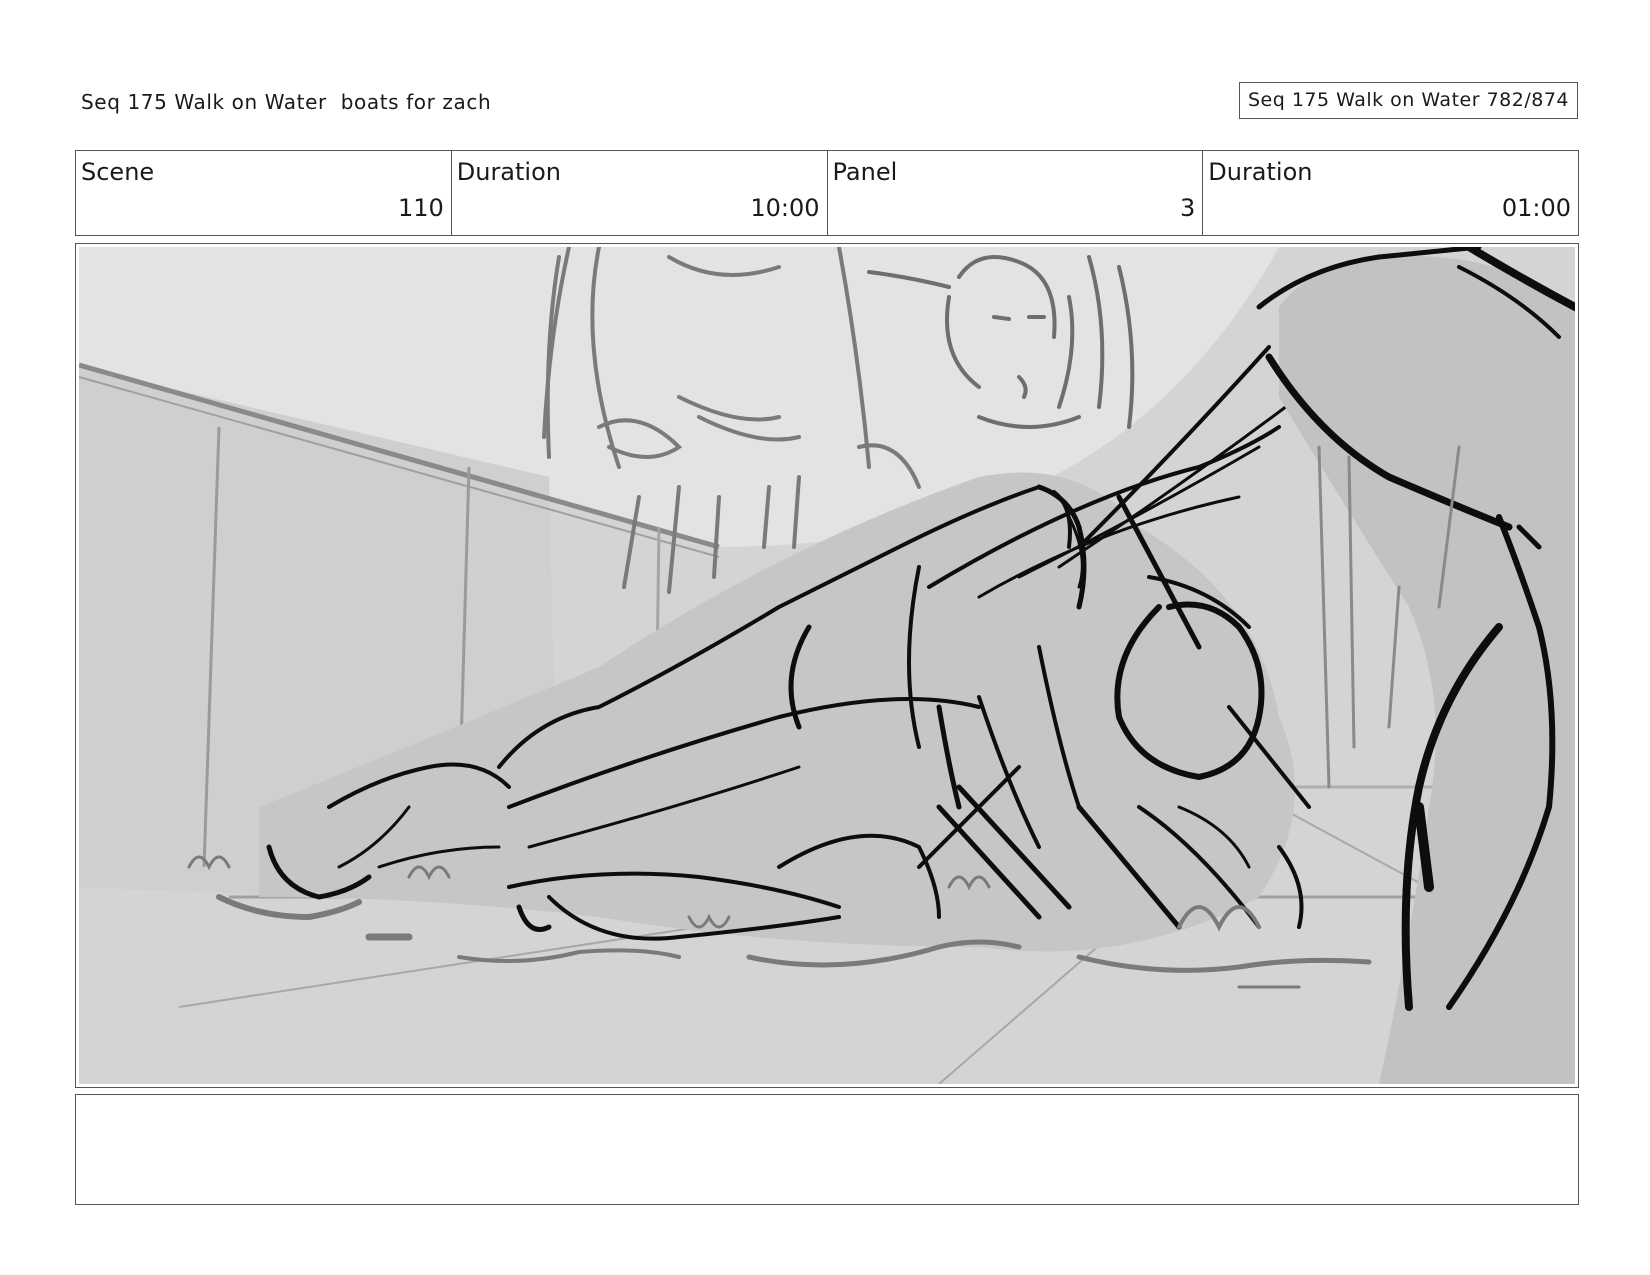  What do you see at coordinates (286, 102) in the screenshot?
I see `sequence-title: Seq 175 Walk on Water boats for zach` at bounding box center [286, 102].